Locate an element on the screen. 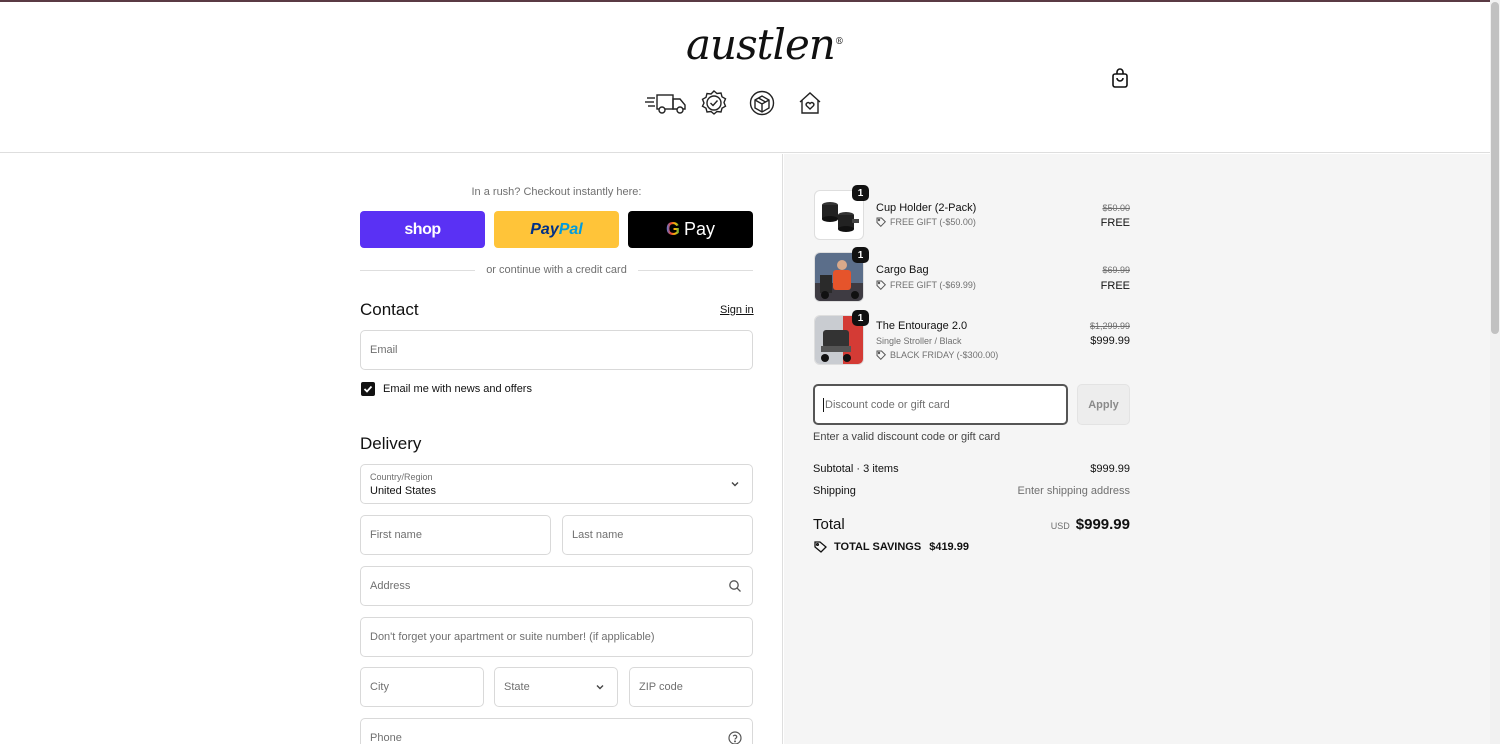  help-icon is located at coordinates (735, 737).